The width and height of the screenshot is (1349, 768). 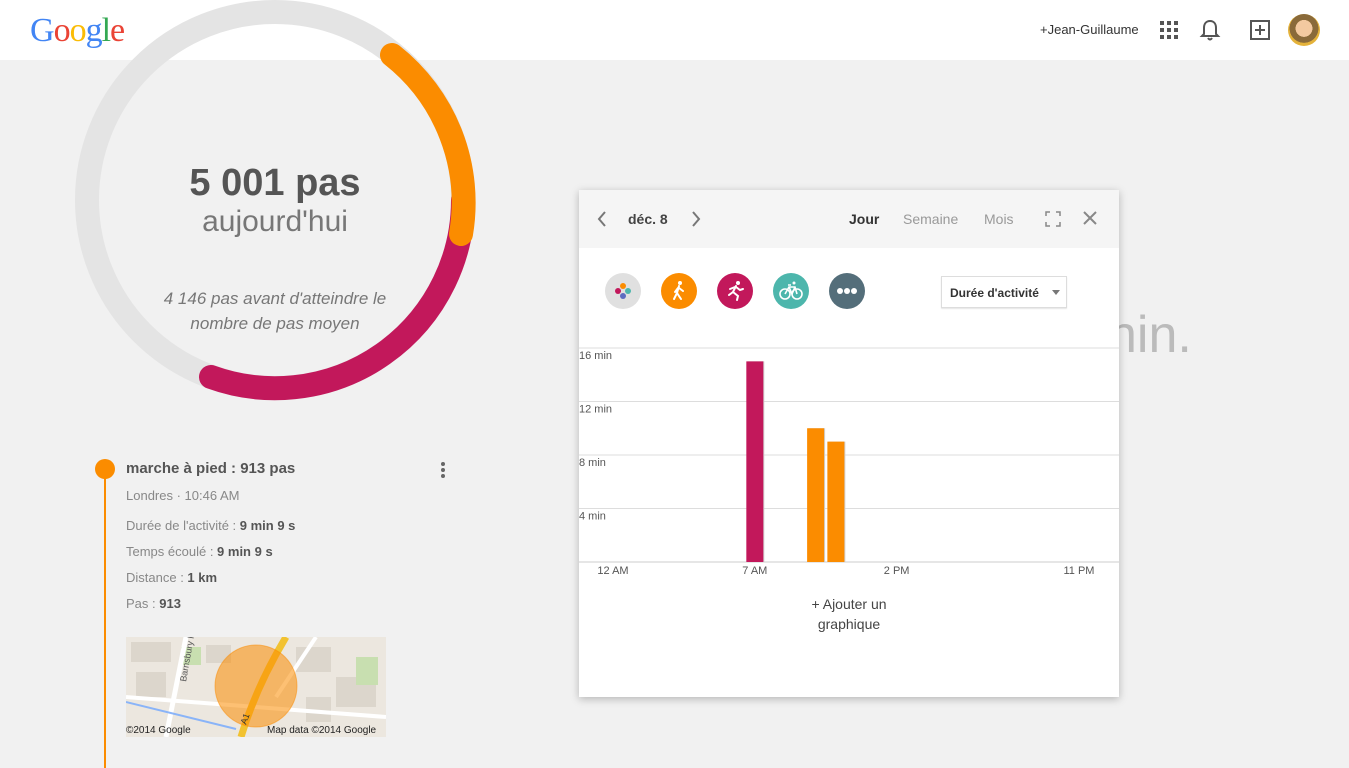 I want to click on activity-location-time: Londres · 10:46 AM, so click(x=183, y=495).